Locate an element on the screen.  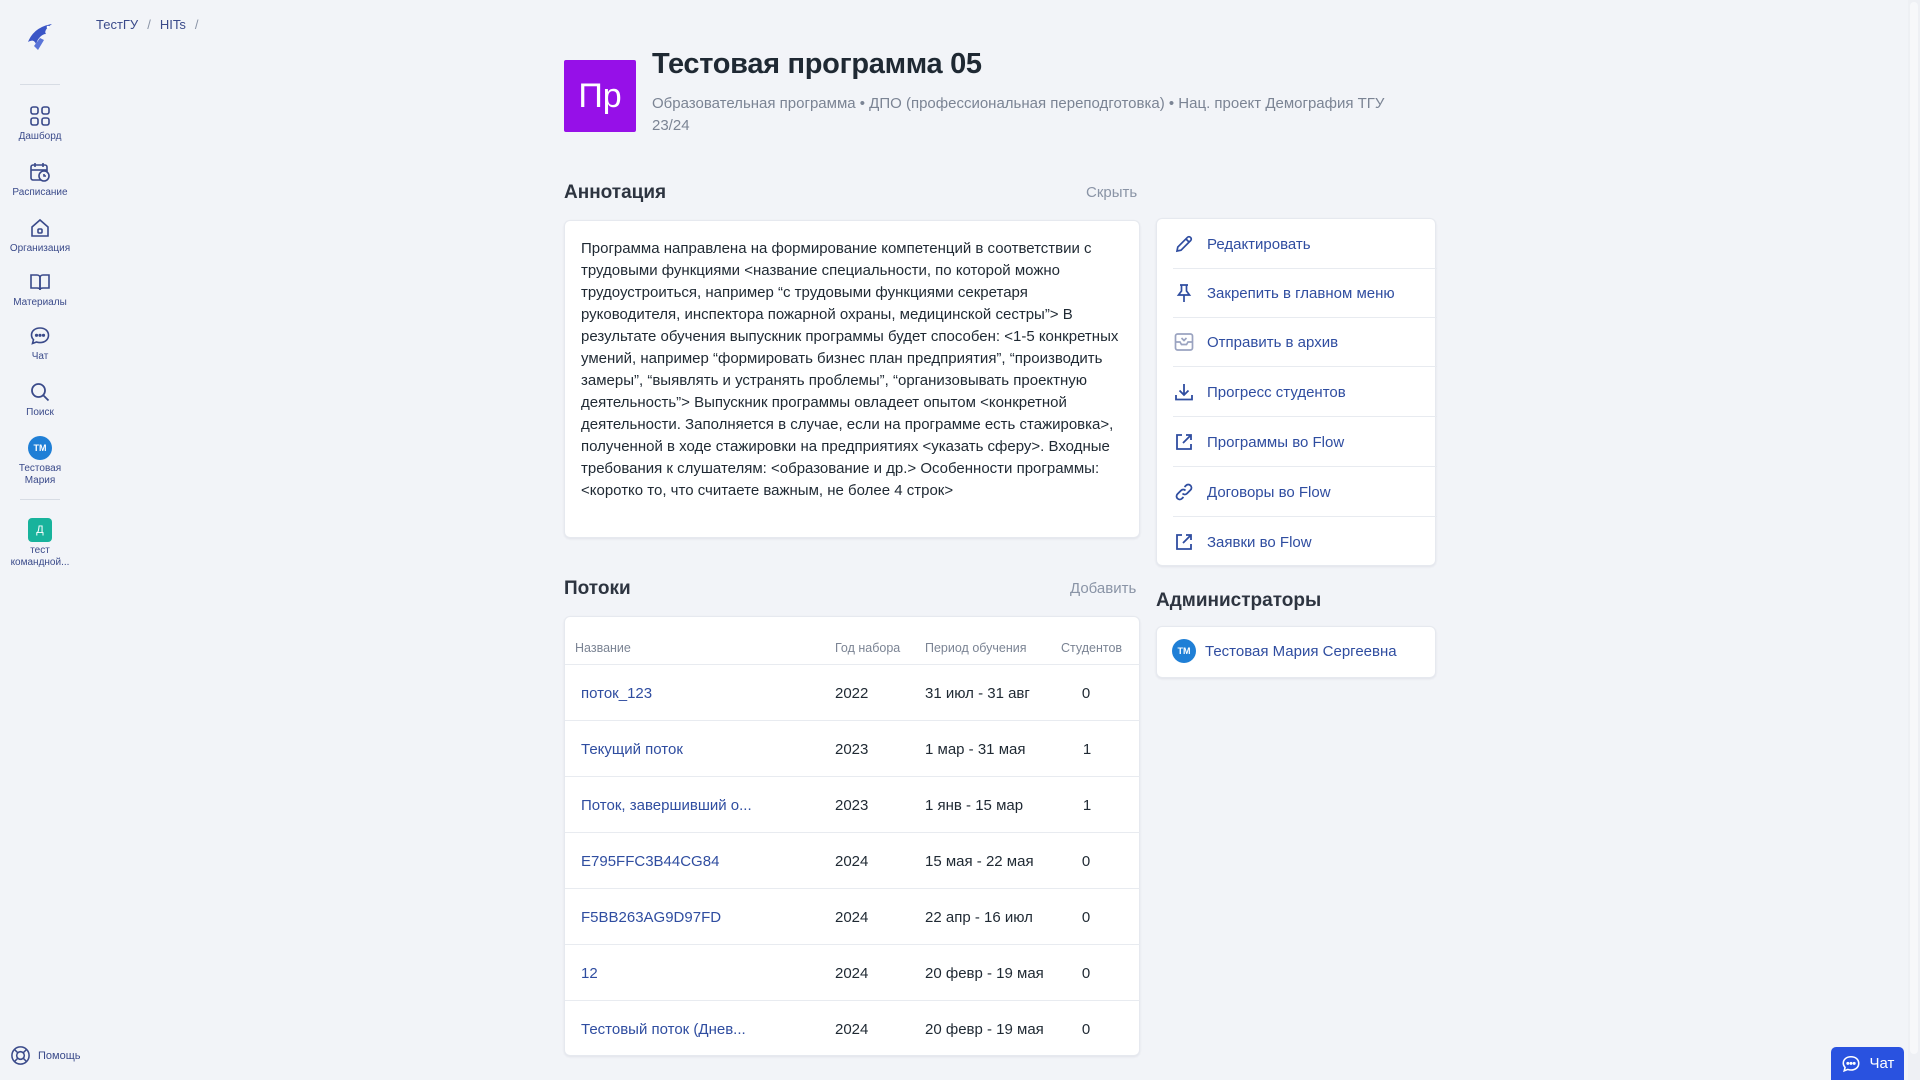
admins-card: ТМ Тестовая Мария Сергеевна is located at coordinates (1296, 652).